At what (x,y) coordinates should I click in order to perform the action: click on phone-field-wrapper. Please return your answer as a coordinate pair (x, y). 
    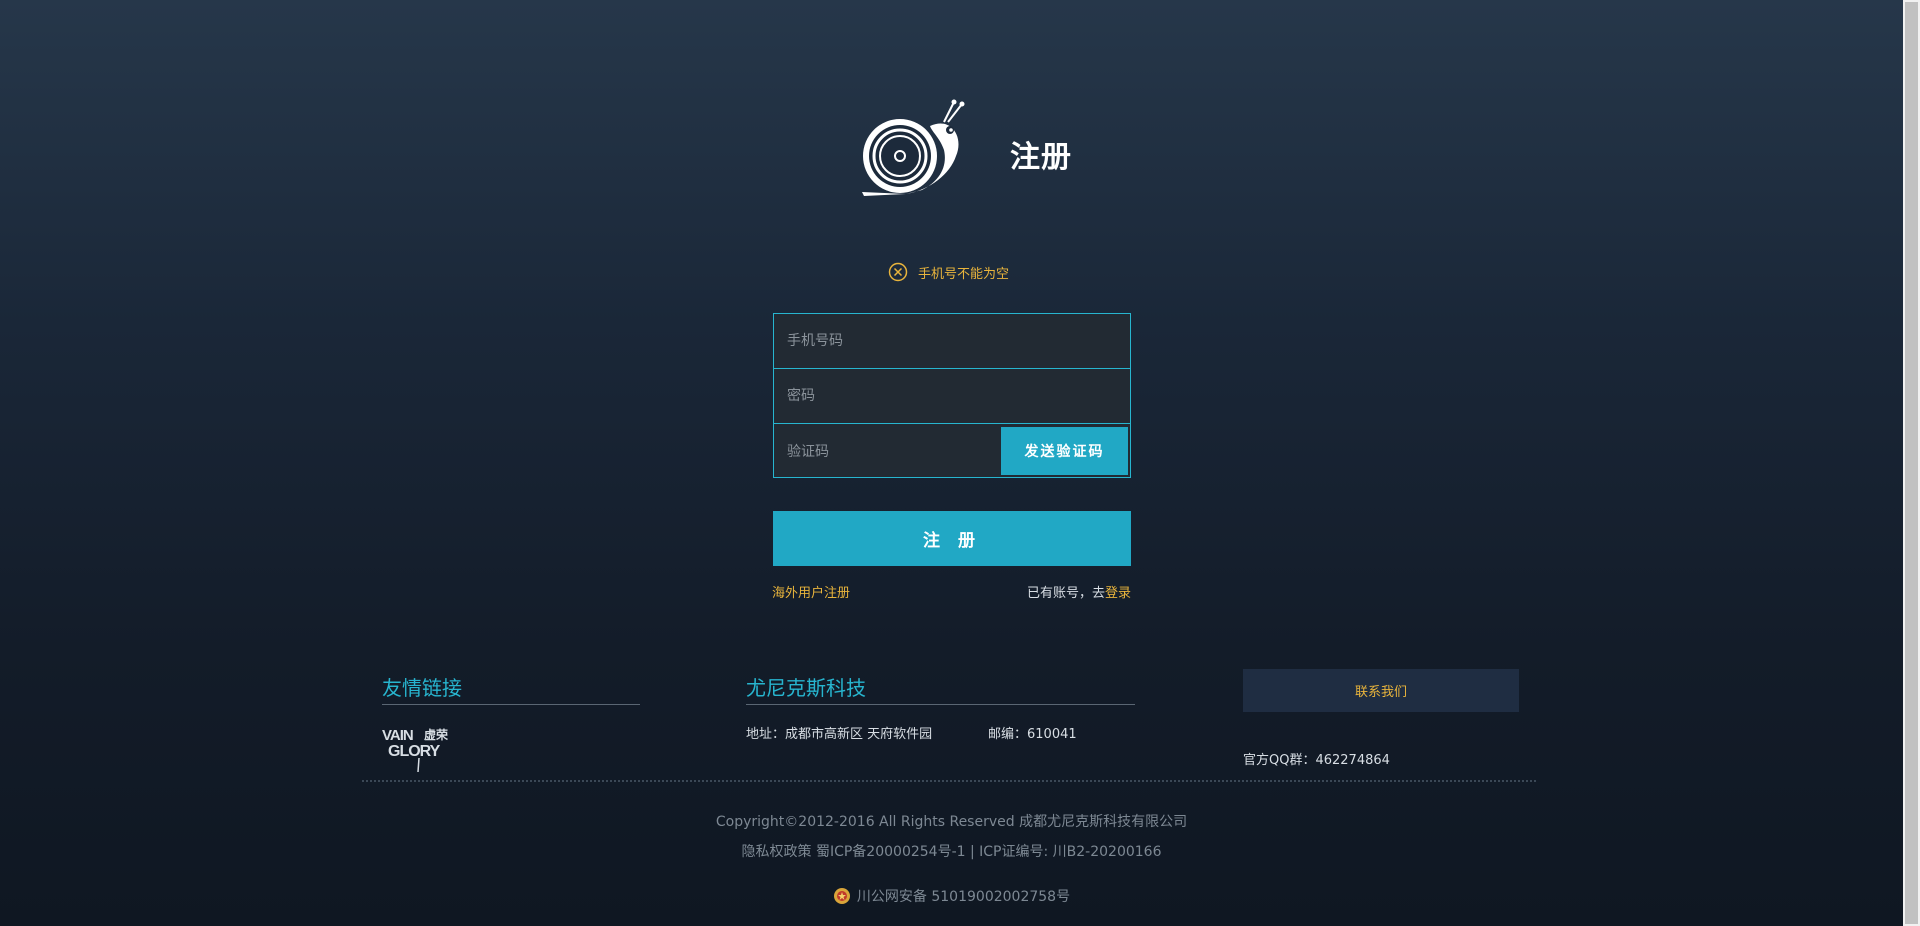
    Looking at the image, I should click on (952, 341).